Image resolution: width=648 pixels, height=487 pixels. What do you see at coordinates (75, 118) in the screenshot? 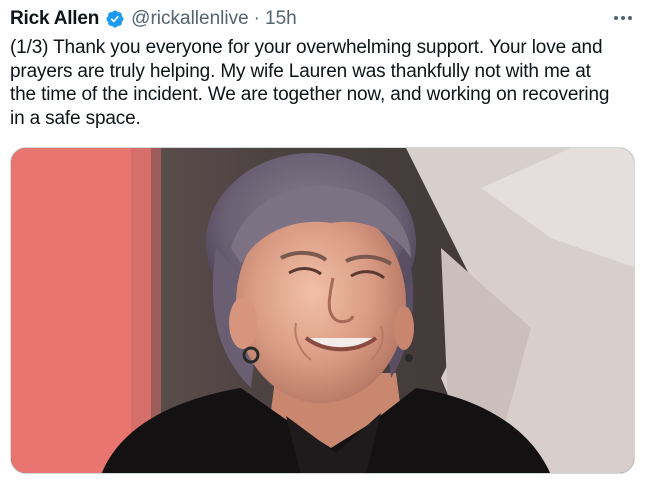
I see `tweet-text-line: in a safe space.` at bounding box center [75, 118].